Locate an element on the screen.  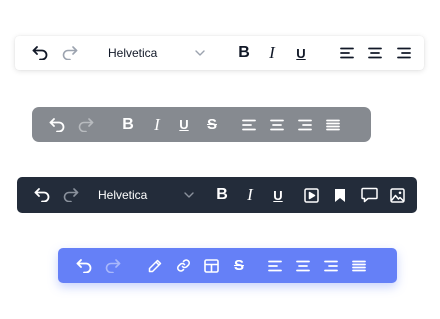
toolbar-light: Helvetica B I U is located at coordinates (219, 53).